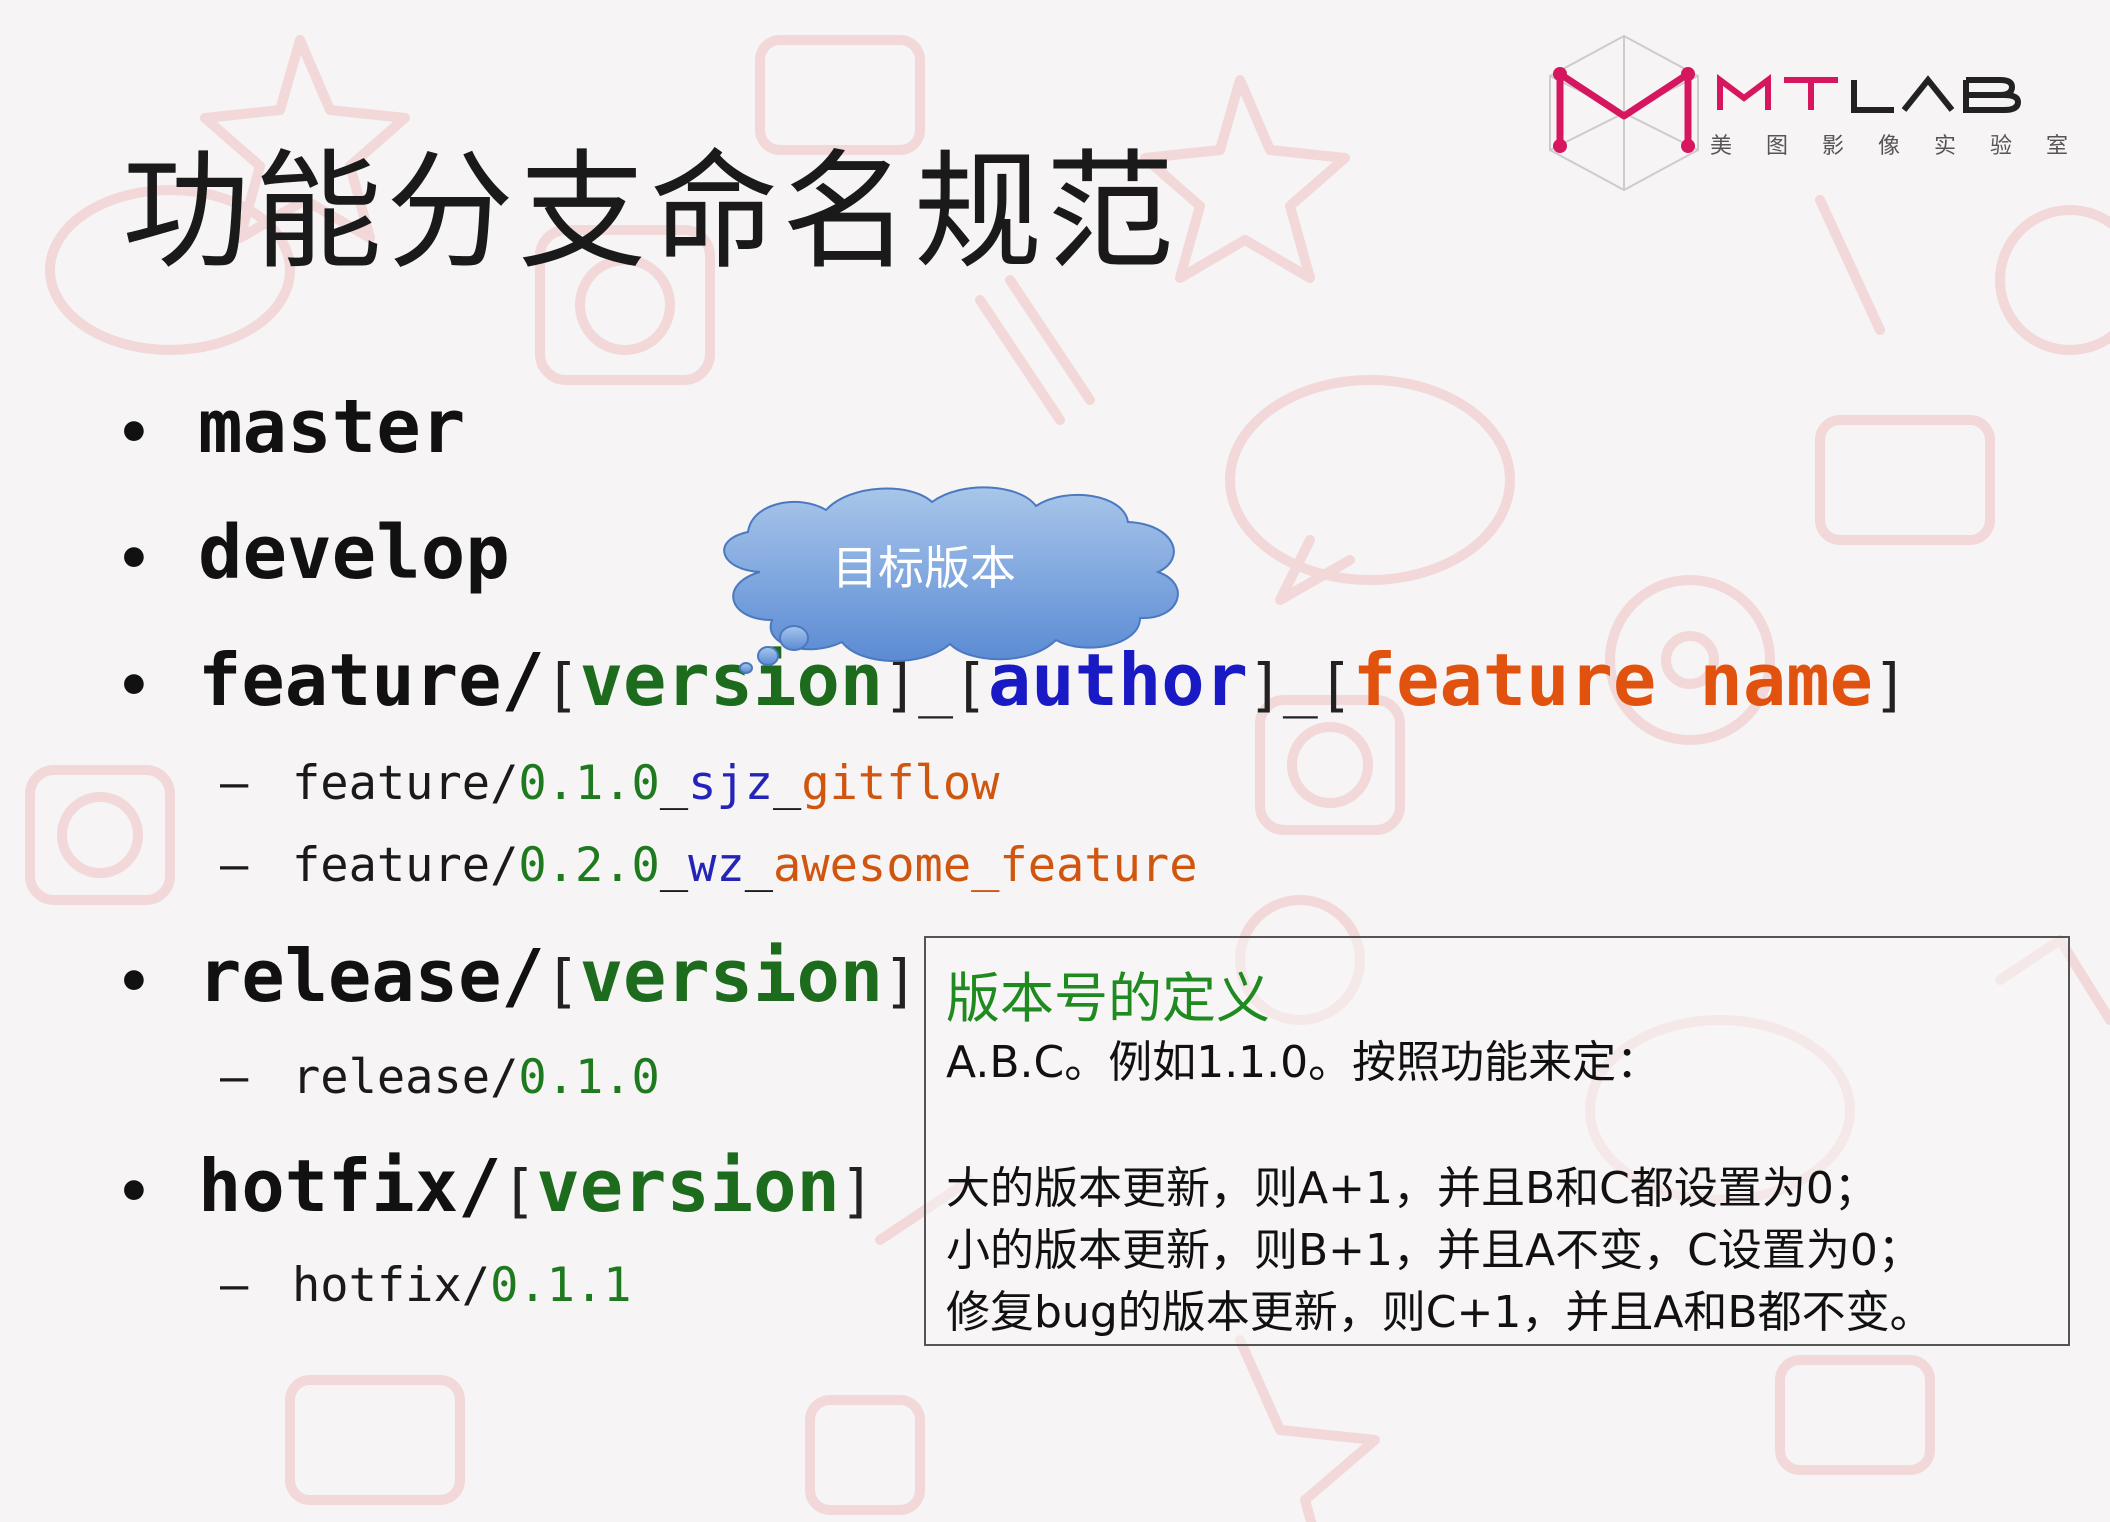  I want to click on example-name: awesome_feature, so click(985, 865).